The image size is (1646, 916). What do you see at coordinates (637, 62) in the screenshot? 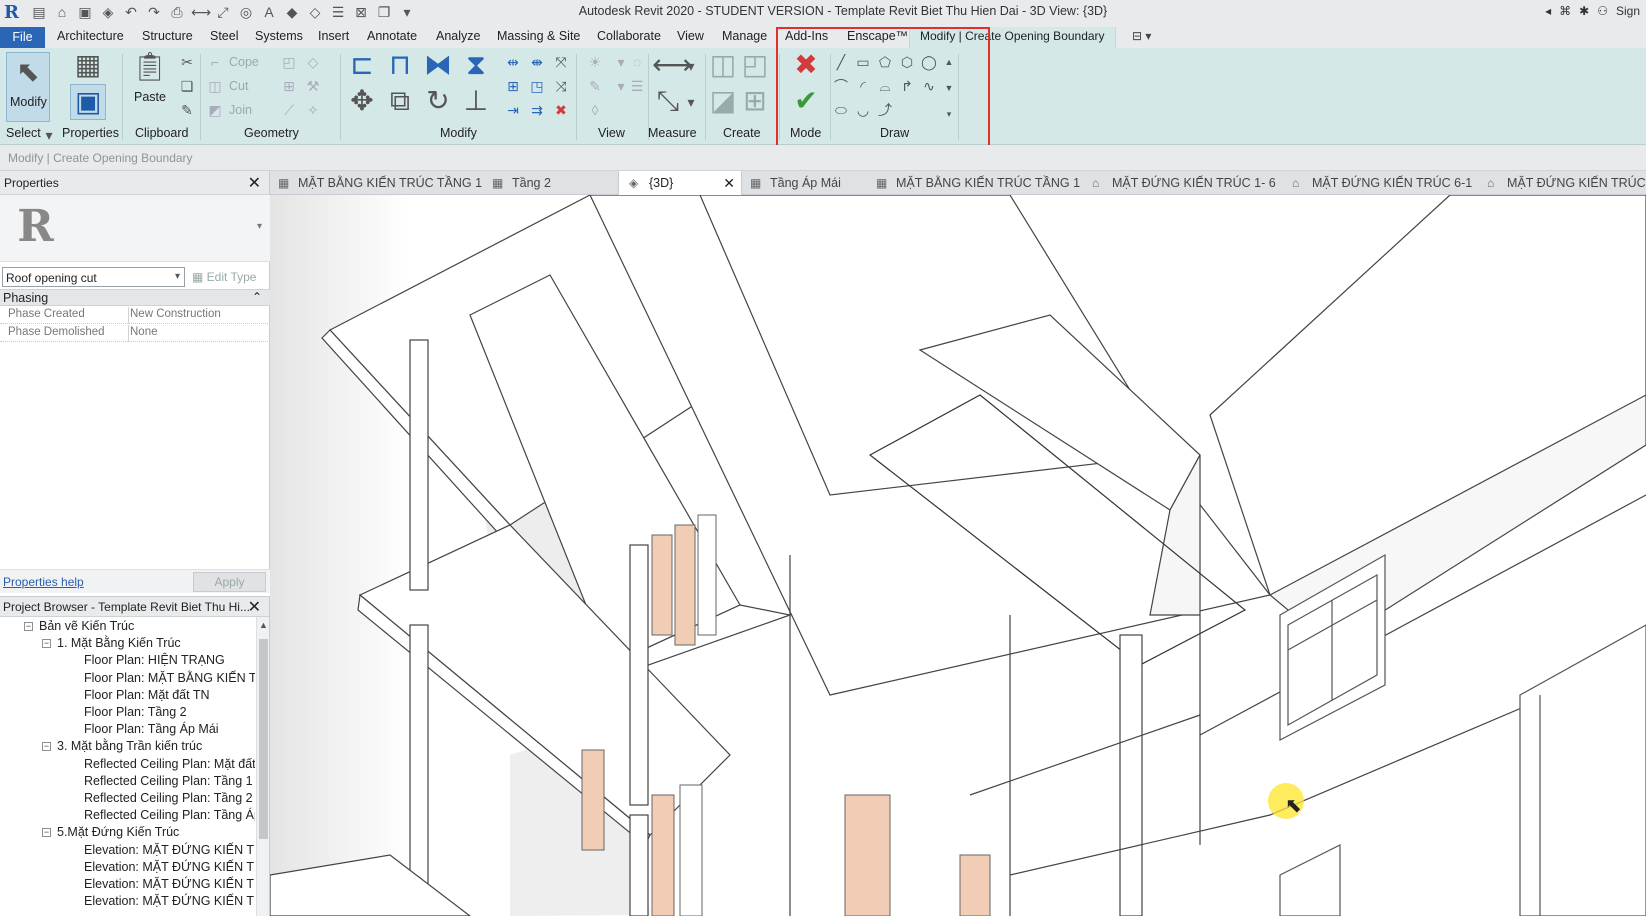
I see `hide-icon: ◌` at bounding box center [637, 62].